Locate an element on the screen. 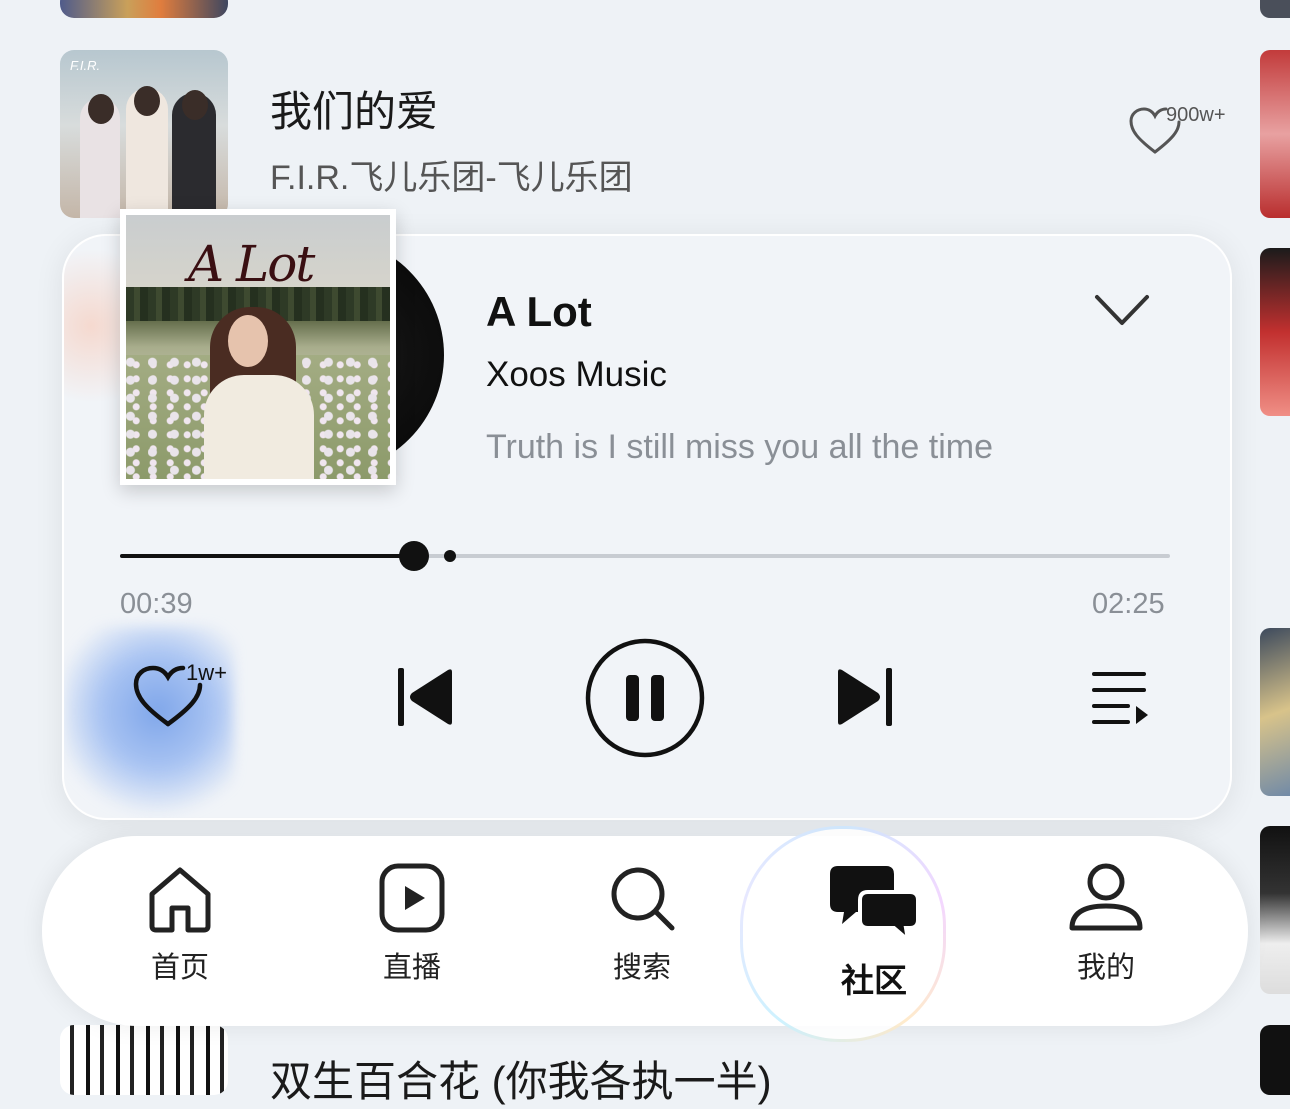 This screenshot has width=1290, height=1109. tab-profile: 我的 is located at coordinates (1106, 932).